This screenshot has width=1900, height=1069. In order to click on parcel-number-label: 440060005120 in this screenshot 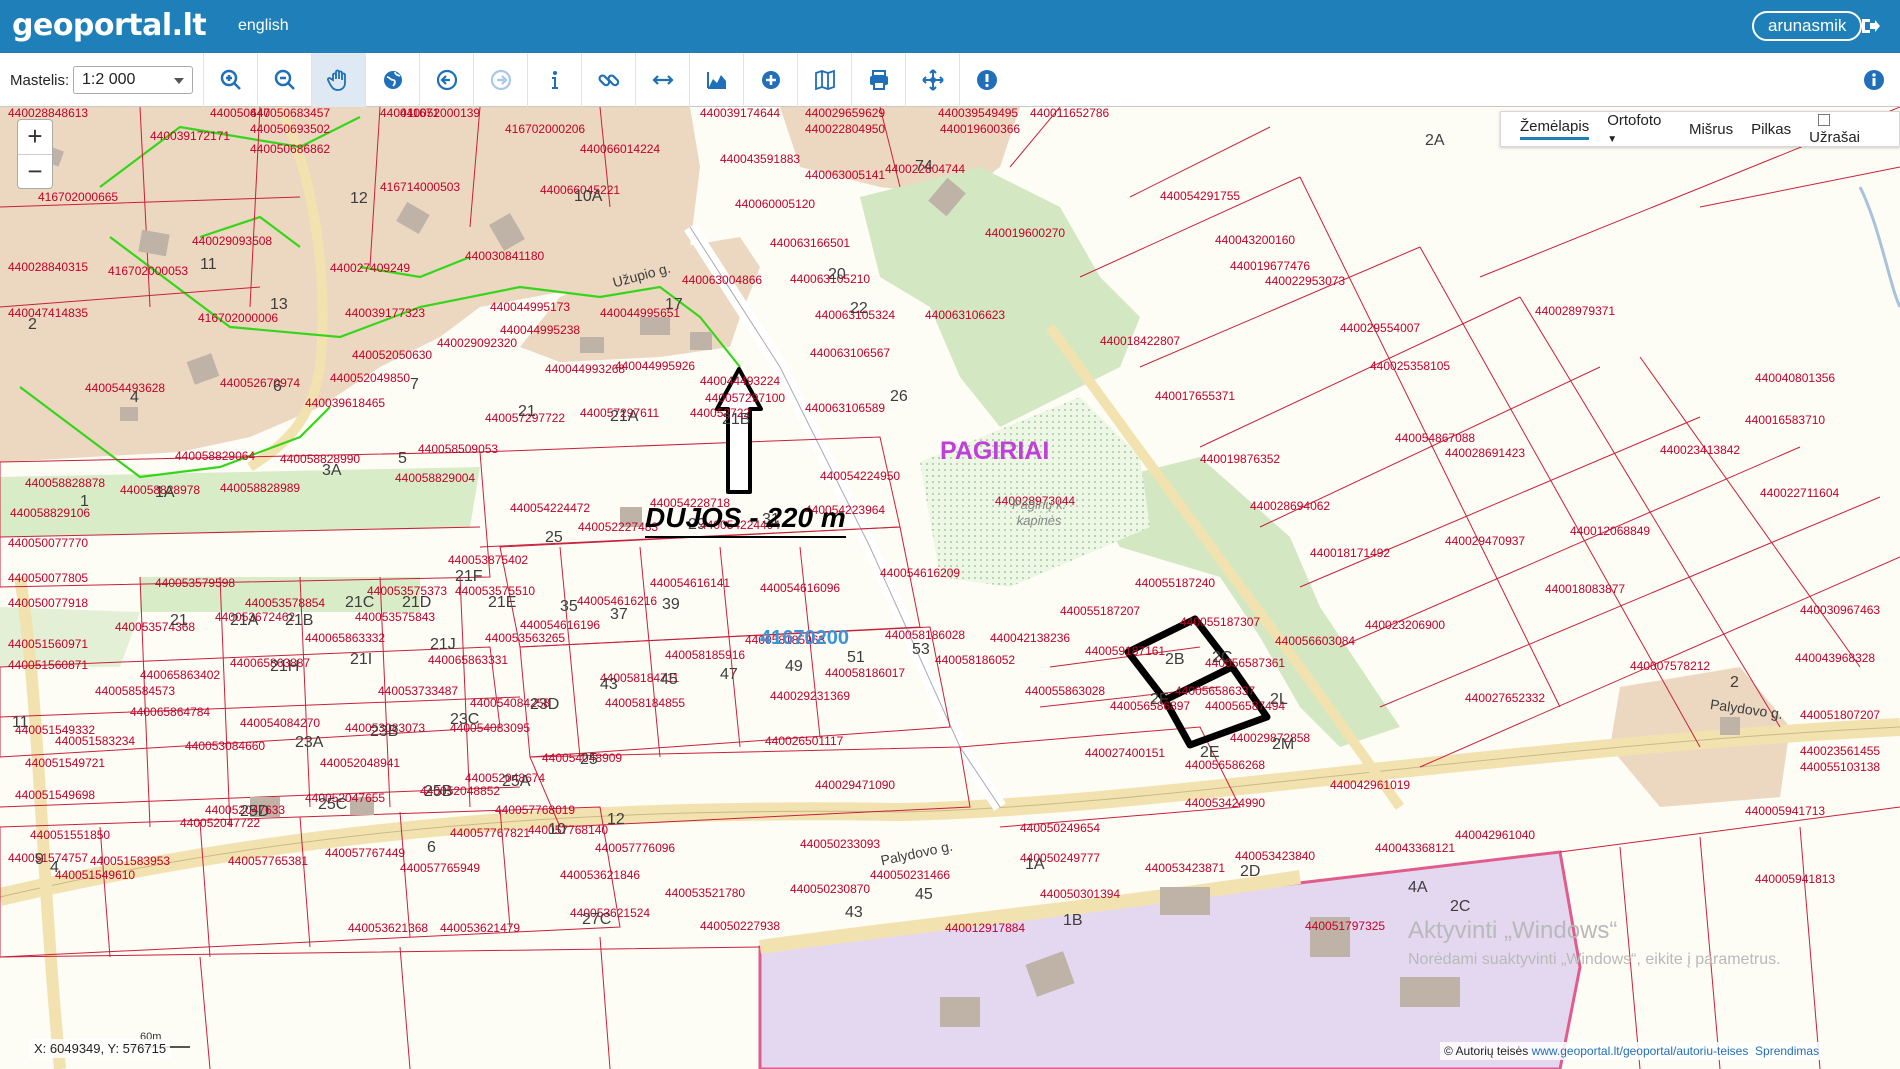, I will do `click(775, 204)`.